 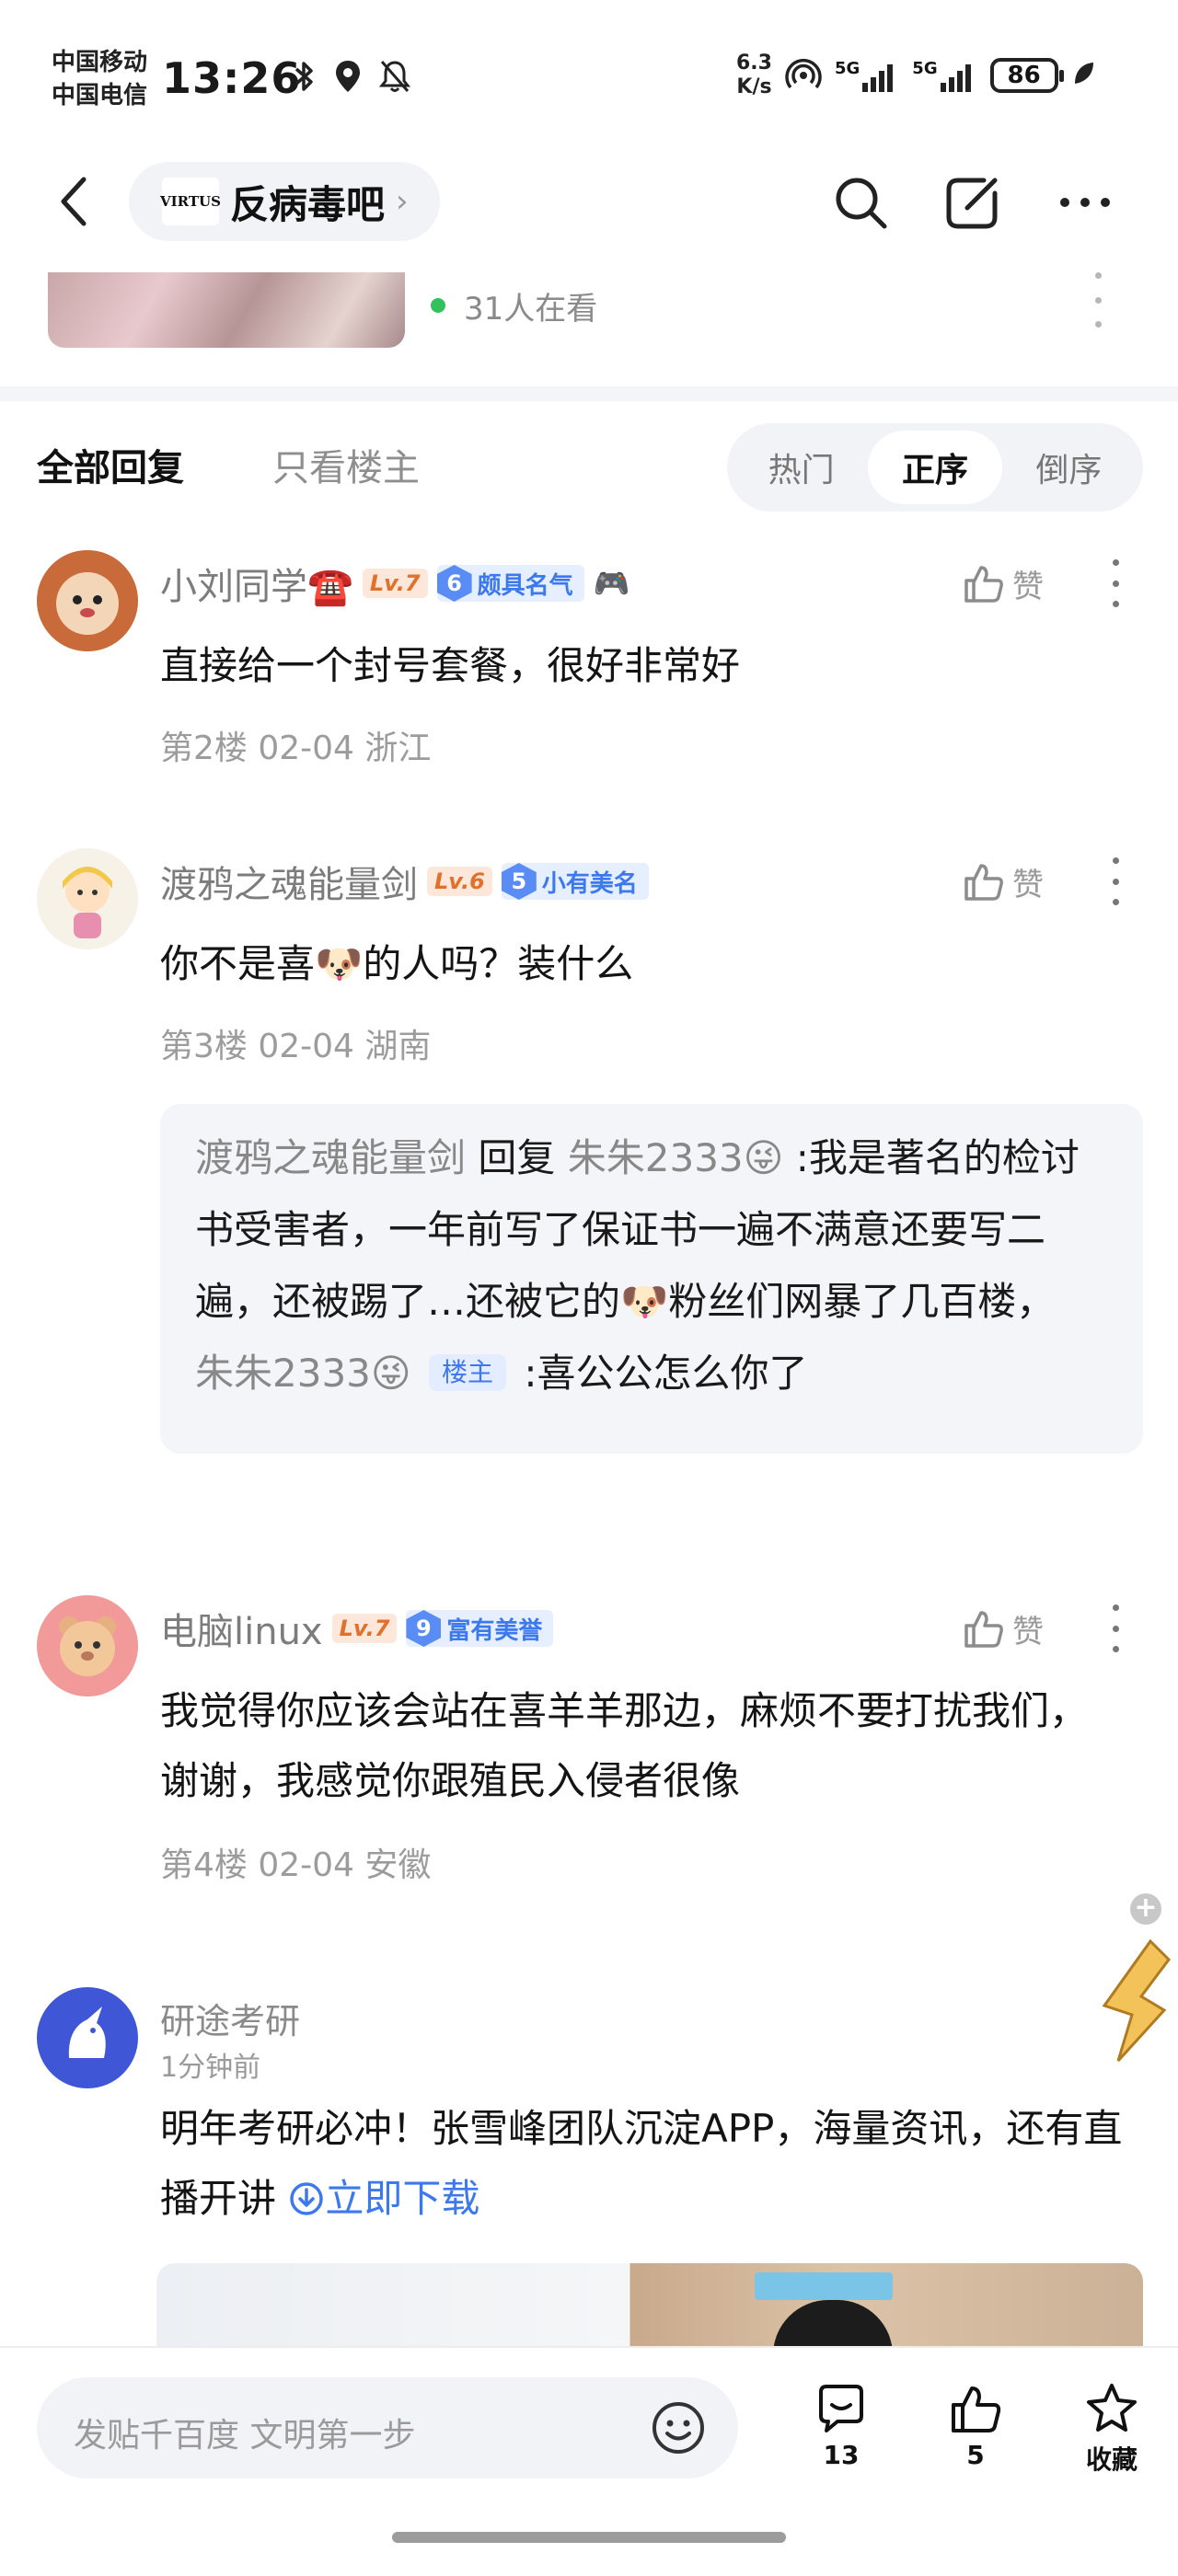 What do you see at coordinates (589, 393) in the screenshot?
I see `section-divider` at bounding box center [589, 393].